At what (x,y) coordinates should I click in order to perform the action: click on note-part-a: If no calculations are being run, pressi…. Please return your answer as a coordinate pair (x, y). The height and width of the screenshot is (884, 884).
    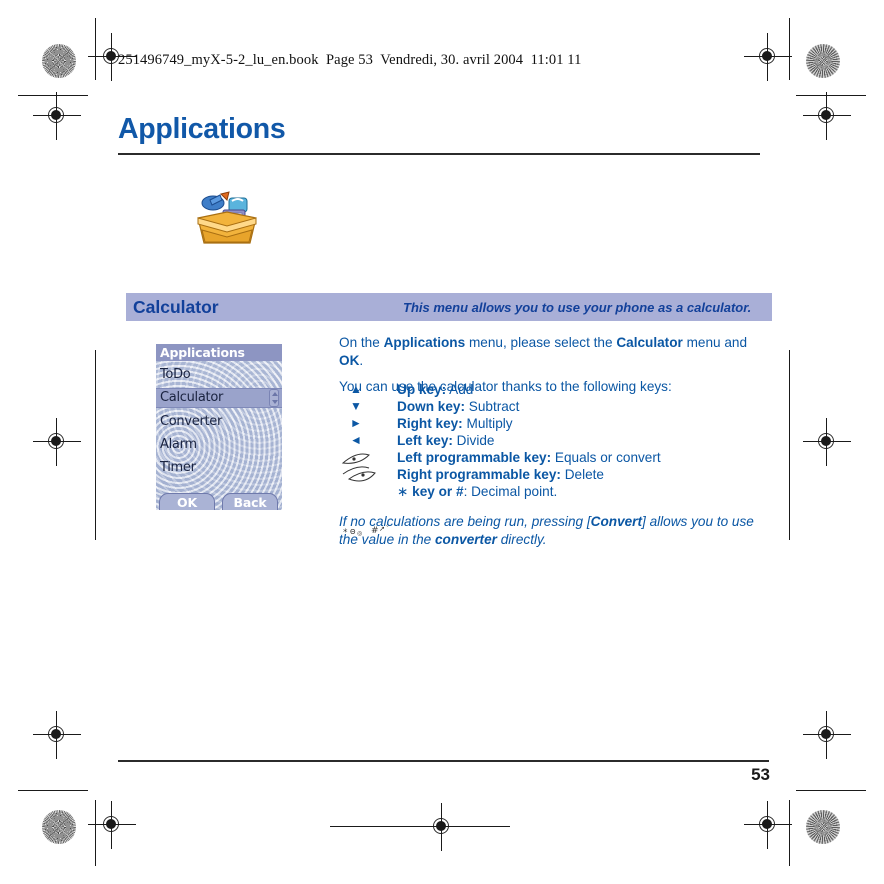
    Looking at the image, I should click on (465, 521).